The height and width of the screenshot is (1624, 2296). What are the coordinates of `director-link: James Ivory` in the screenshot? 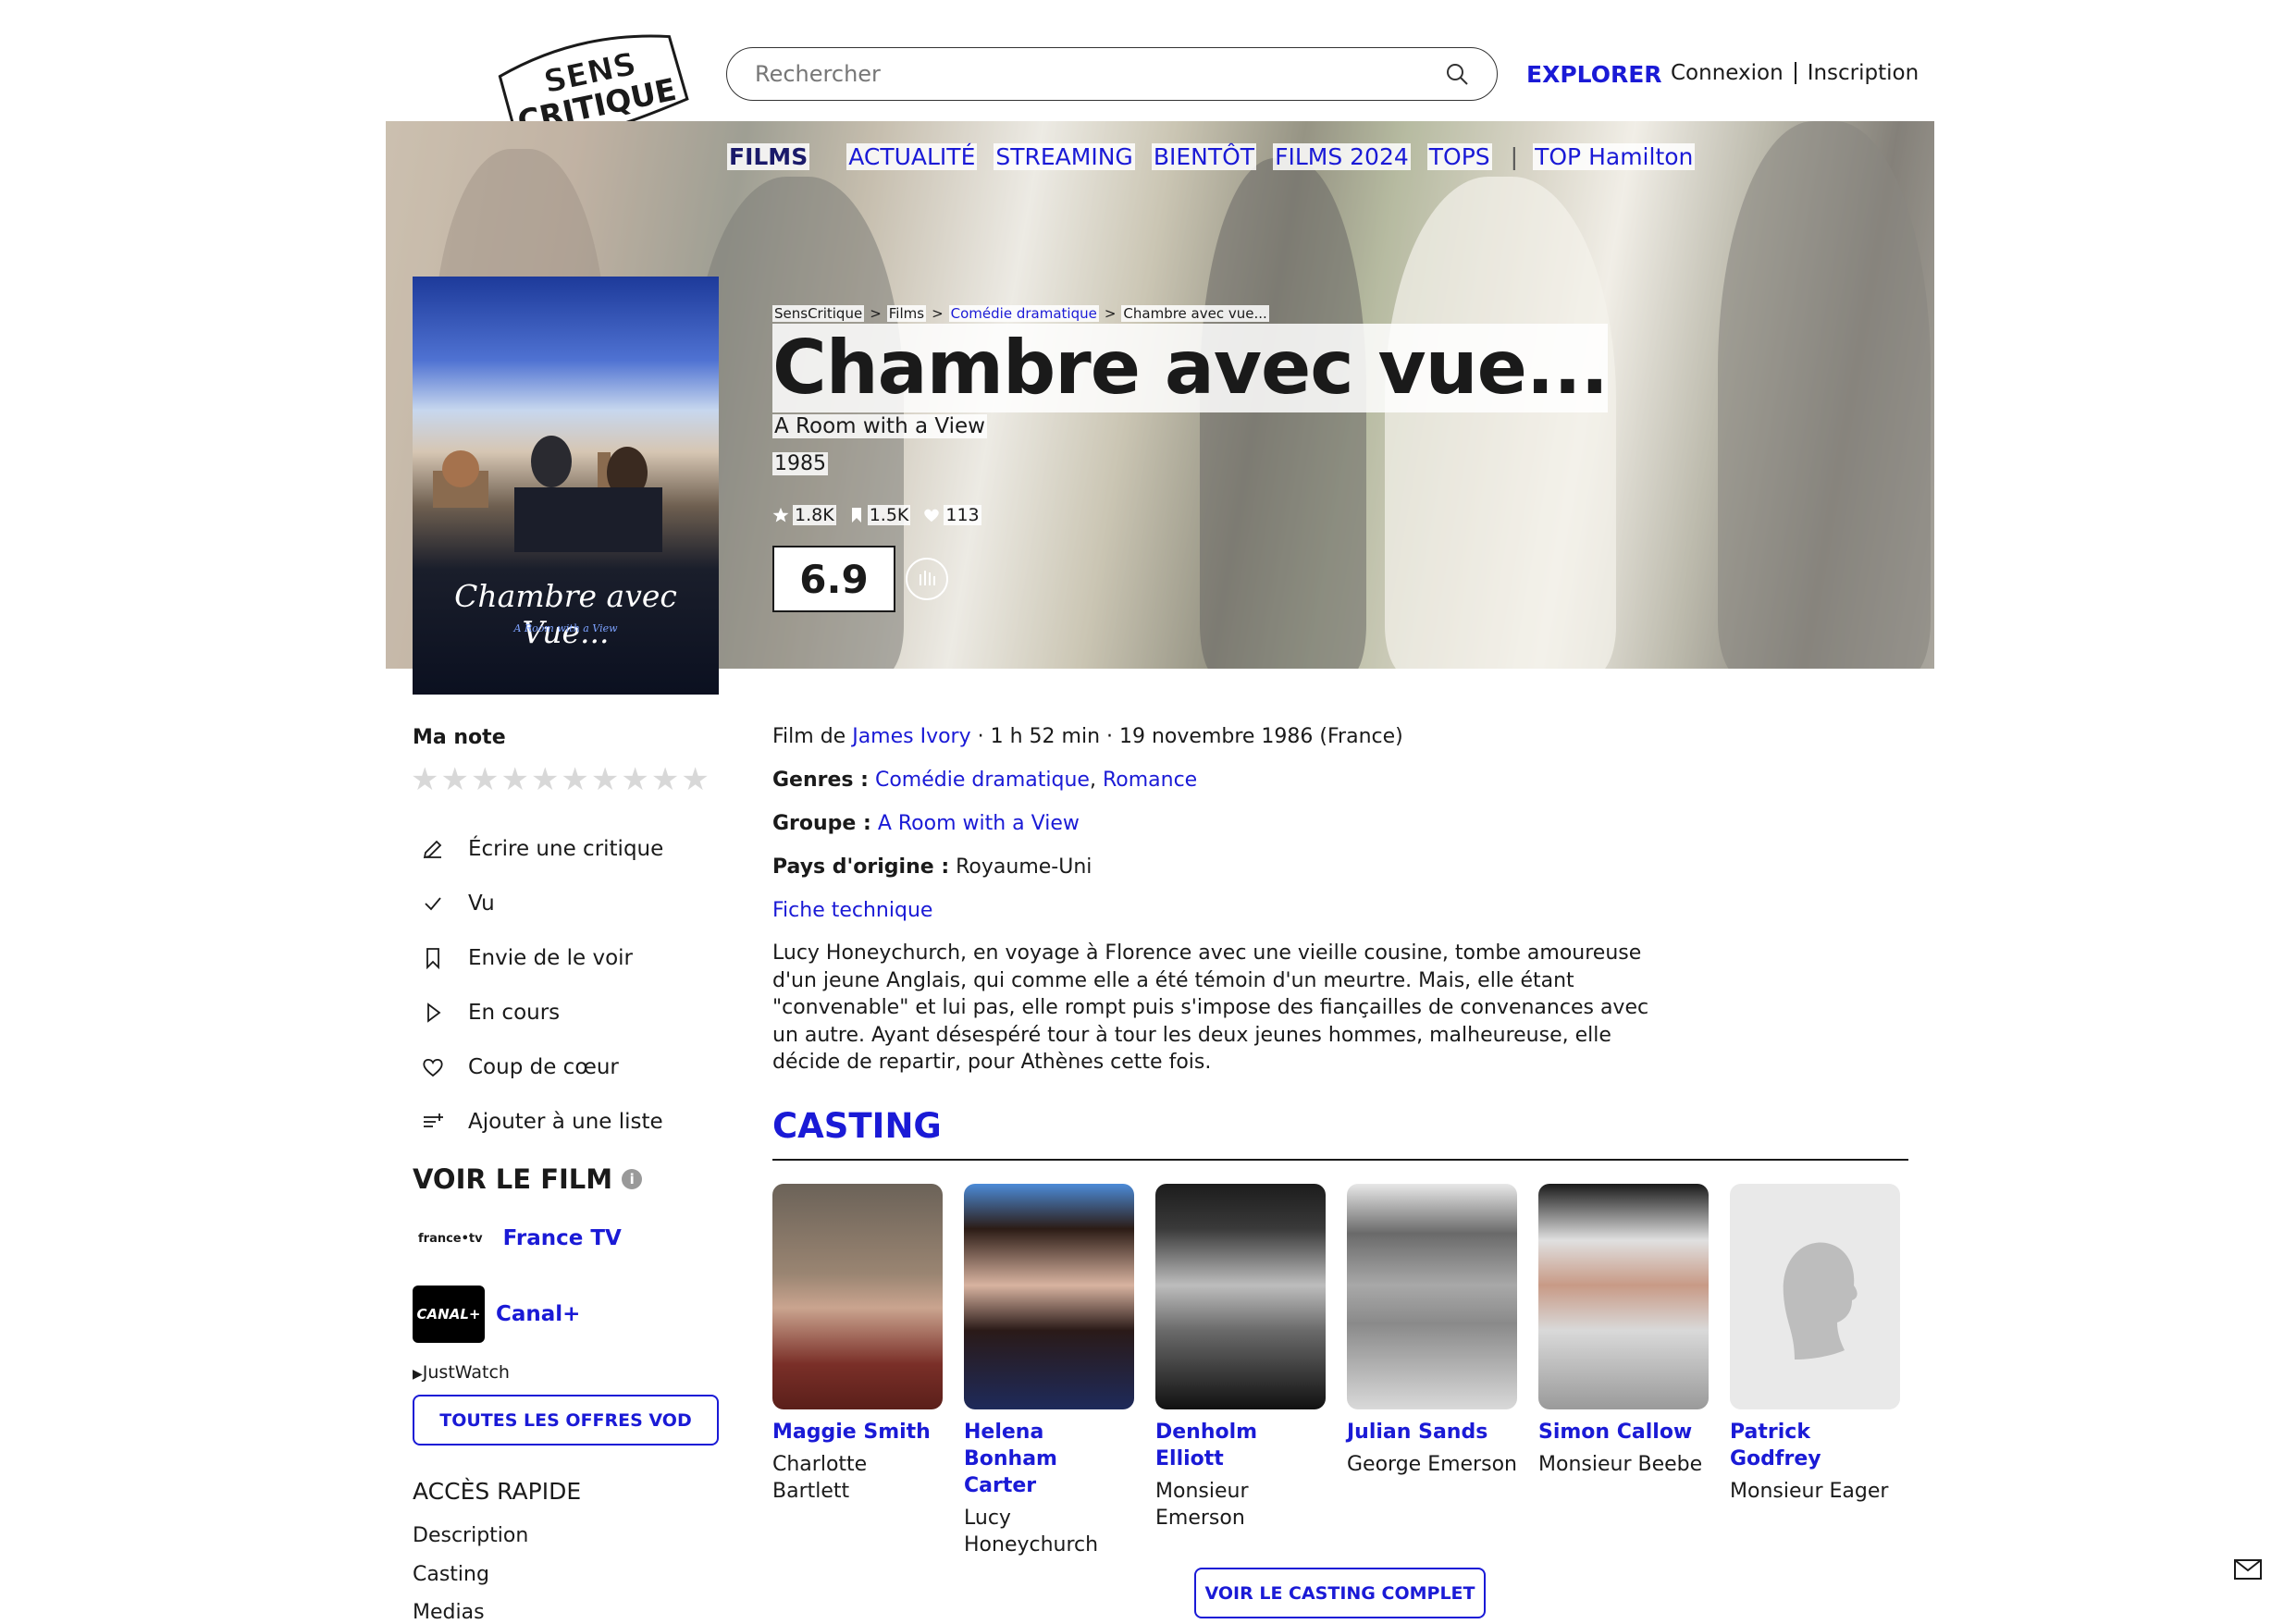 It's located at (911, 736).